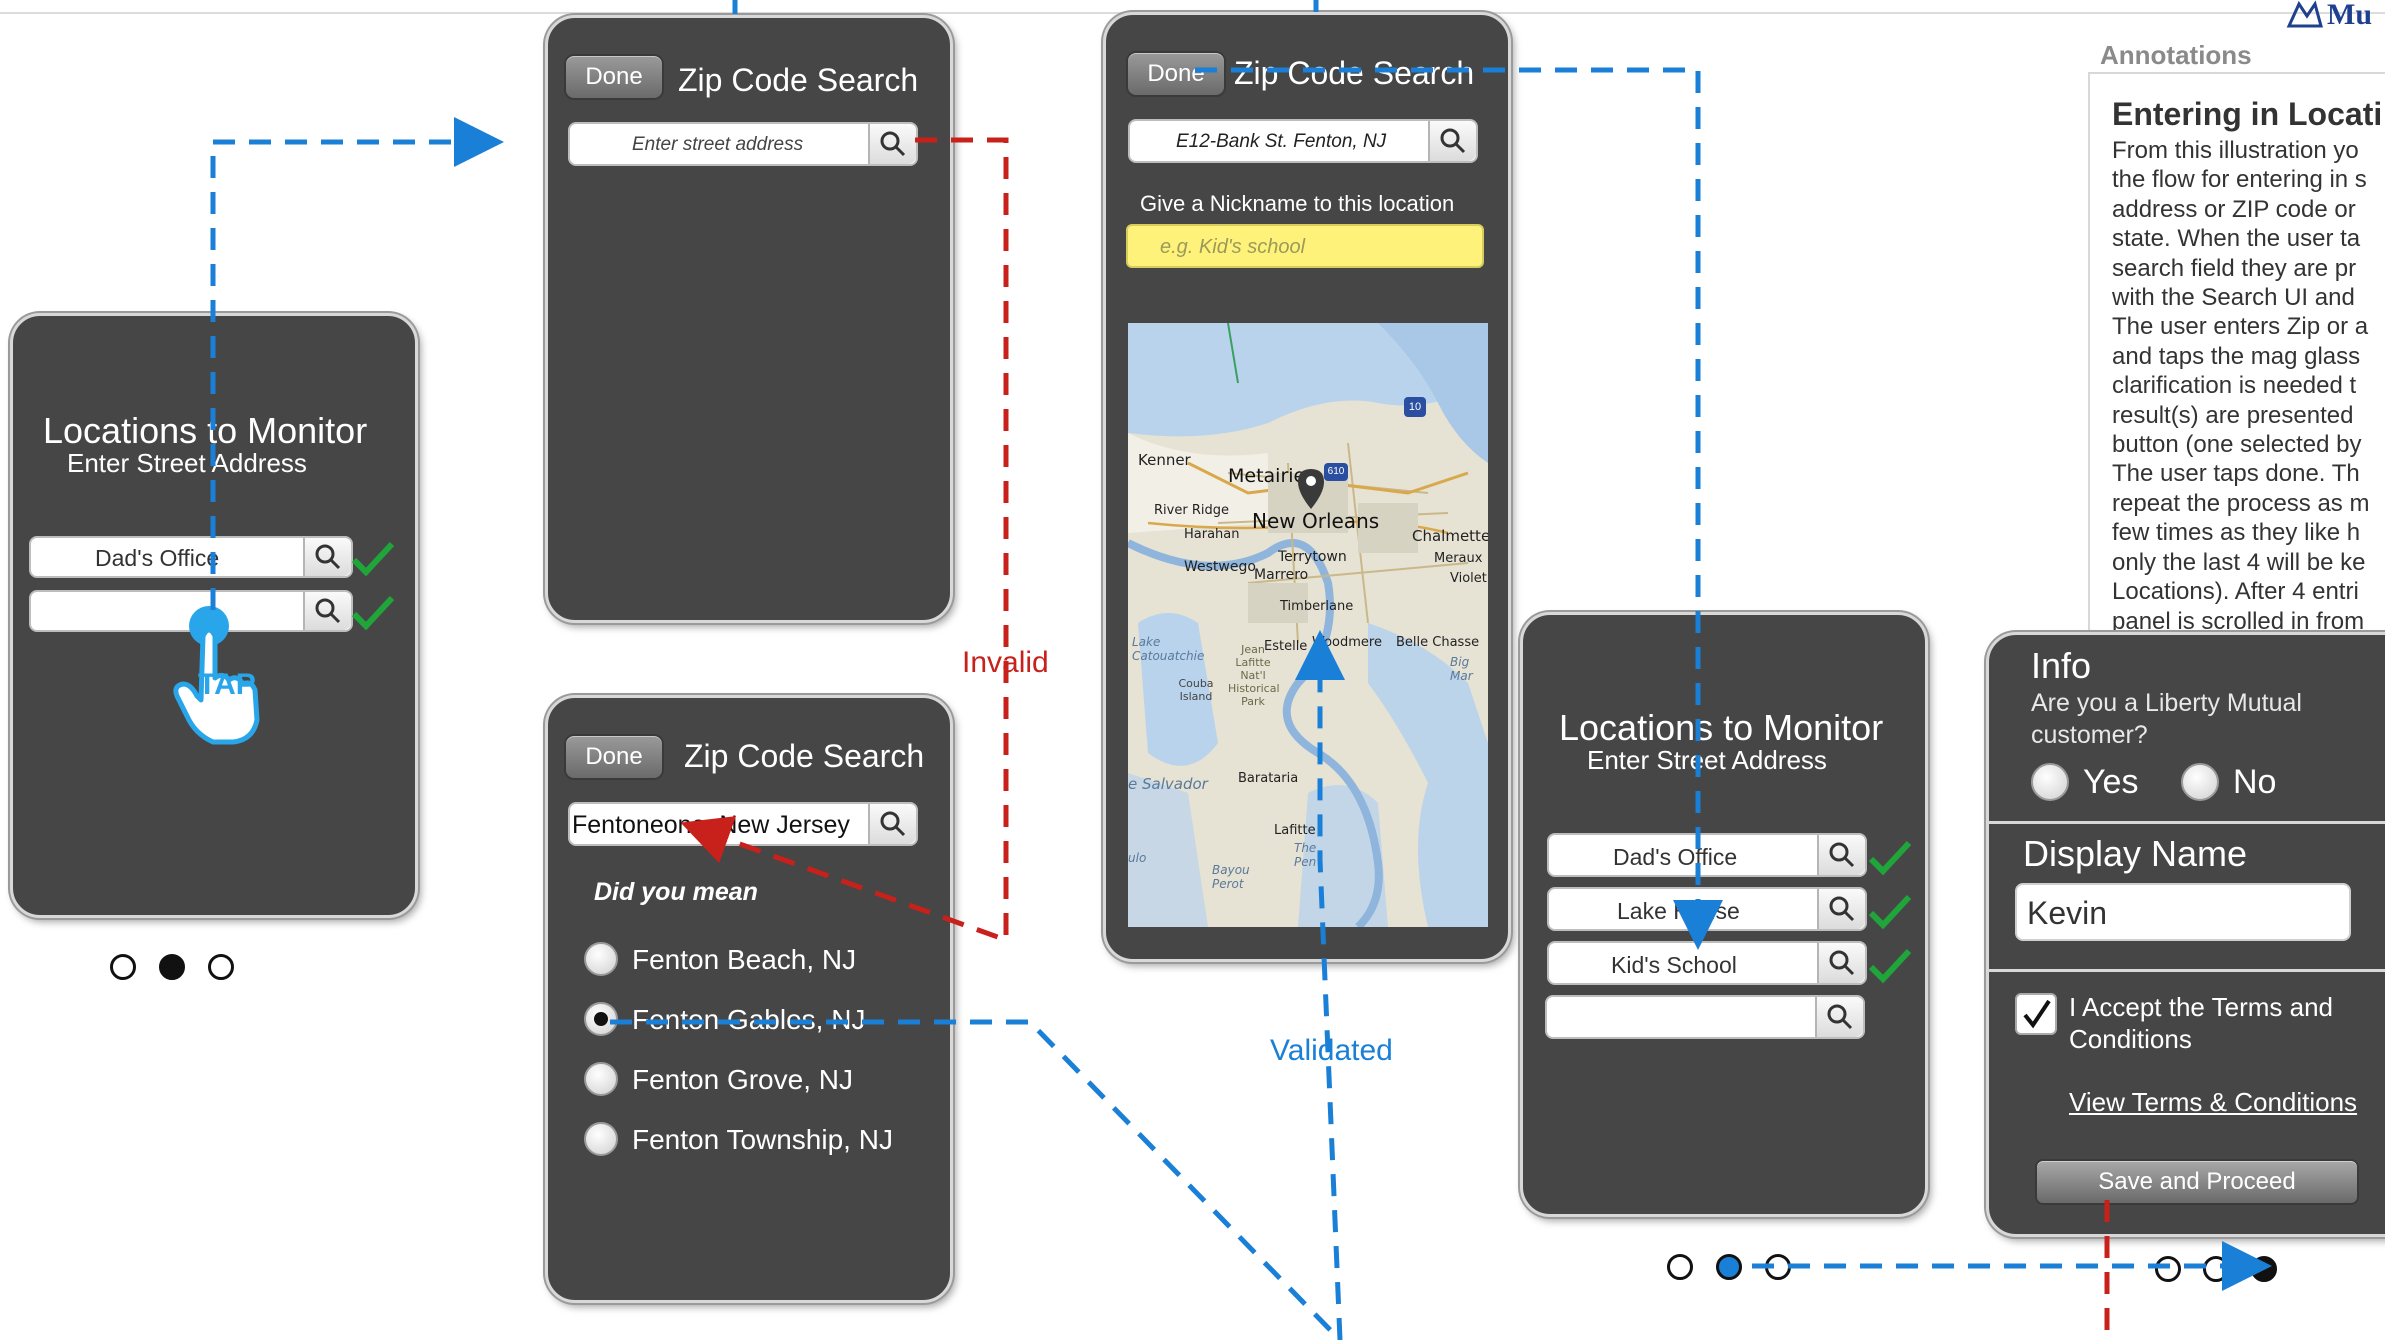 This screenshot has height=1340, width=2385. What do you see at coordinates (804, 756) in the screenshot?
I see `screen3-title: Zip Code Search` at bounding box center [804, 756].